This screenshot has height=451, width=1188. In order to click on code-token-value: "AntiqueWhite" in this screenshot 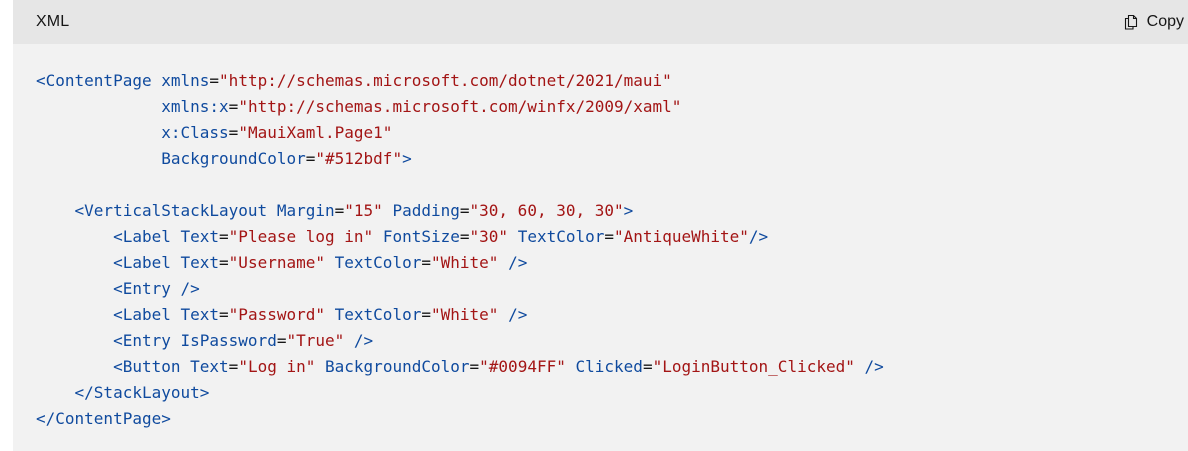, I will do `click(681, 236)`.